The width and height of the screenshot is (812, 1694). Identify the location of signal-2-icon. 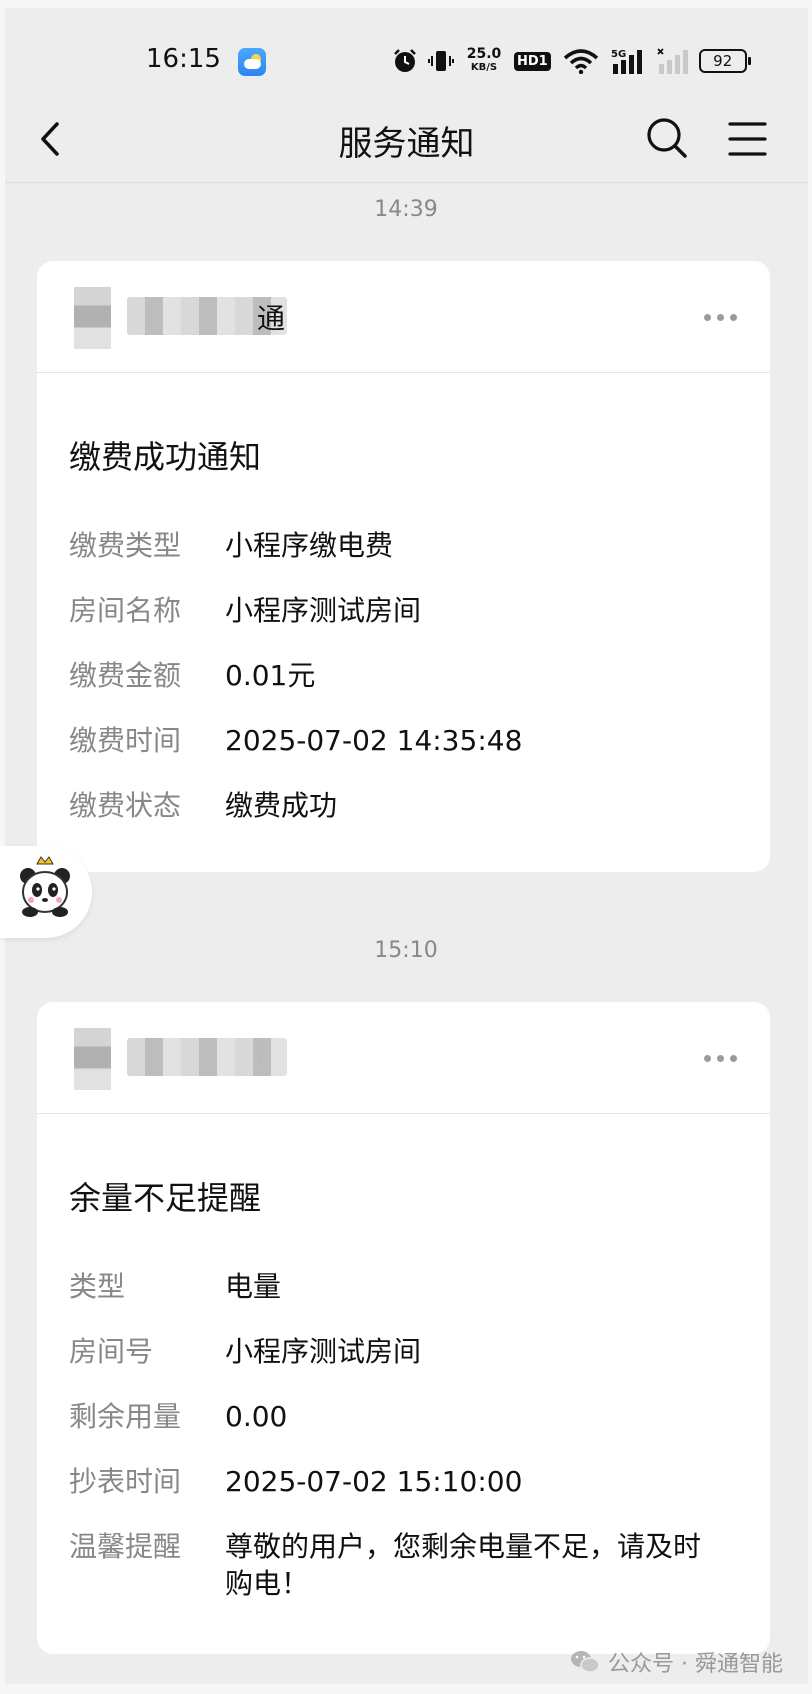
(672, 61).